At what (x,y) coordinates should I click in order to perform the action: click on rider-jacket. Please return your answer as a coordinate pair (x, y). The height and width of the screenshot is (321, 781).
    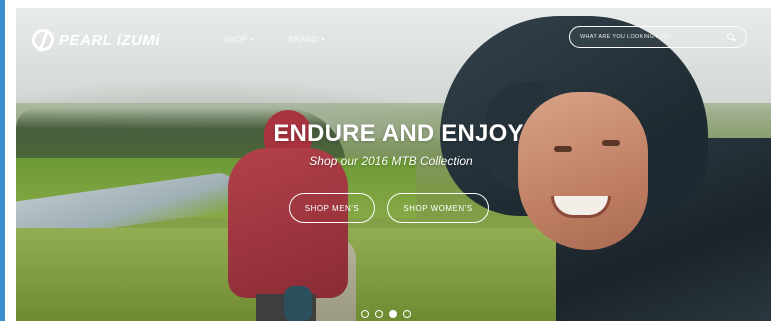
    Looking at the image, I should click on (288, 223).